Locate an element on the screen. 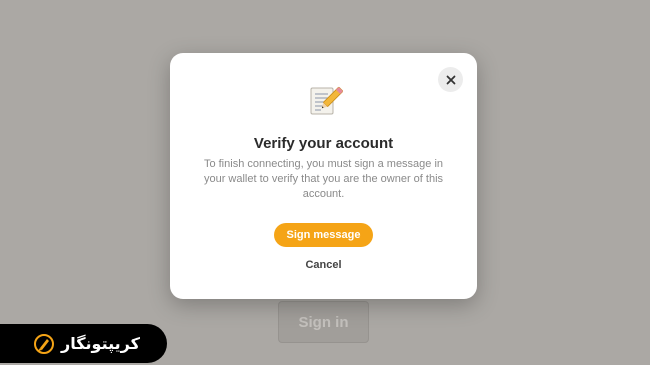  close-button is located at coordinates (450, 79).